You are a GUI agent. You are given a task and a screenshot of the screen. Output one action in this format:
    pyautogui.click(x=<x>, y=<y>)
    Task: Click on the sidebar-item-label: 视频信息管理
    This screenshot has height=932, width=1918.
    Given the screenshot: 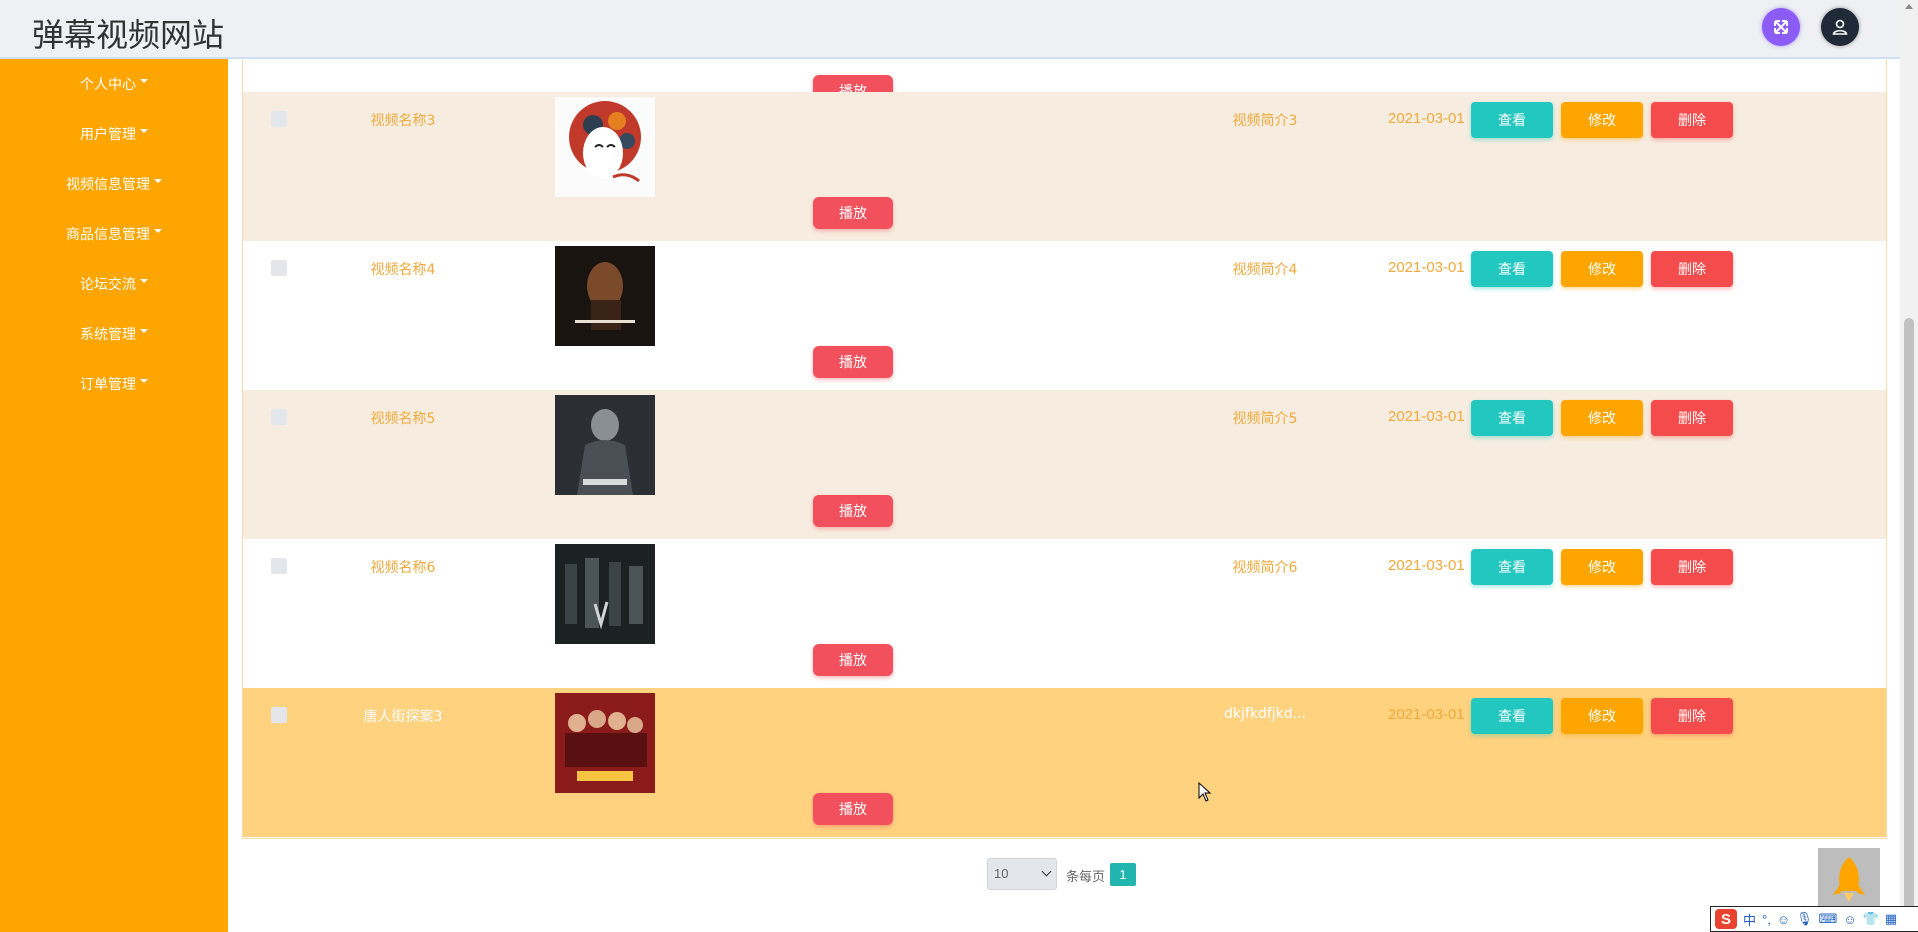 What is the action you would take?
    pyautogui.click(x=108, y=185)
    